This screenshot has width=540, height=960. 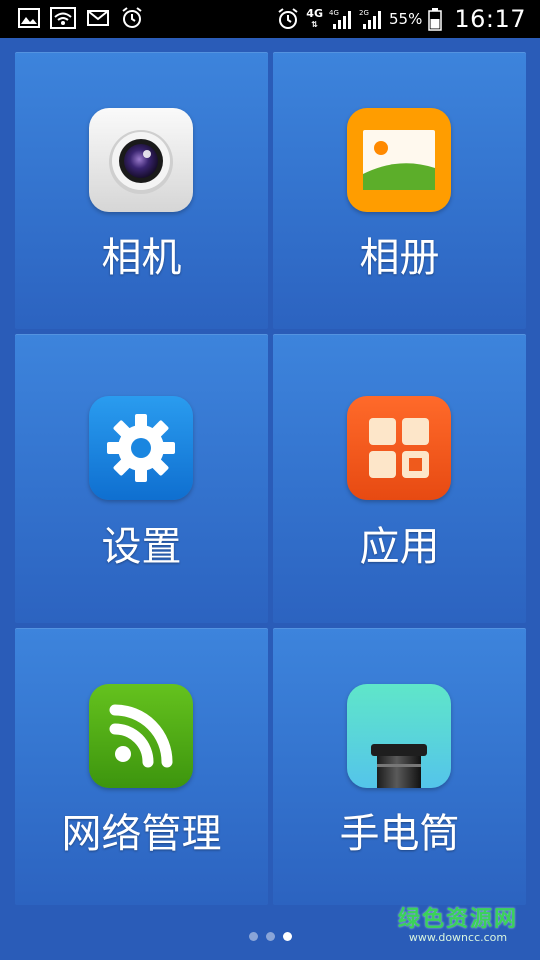 I want to click on gallery-icon, so click(x=399, y=160).